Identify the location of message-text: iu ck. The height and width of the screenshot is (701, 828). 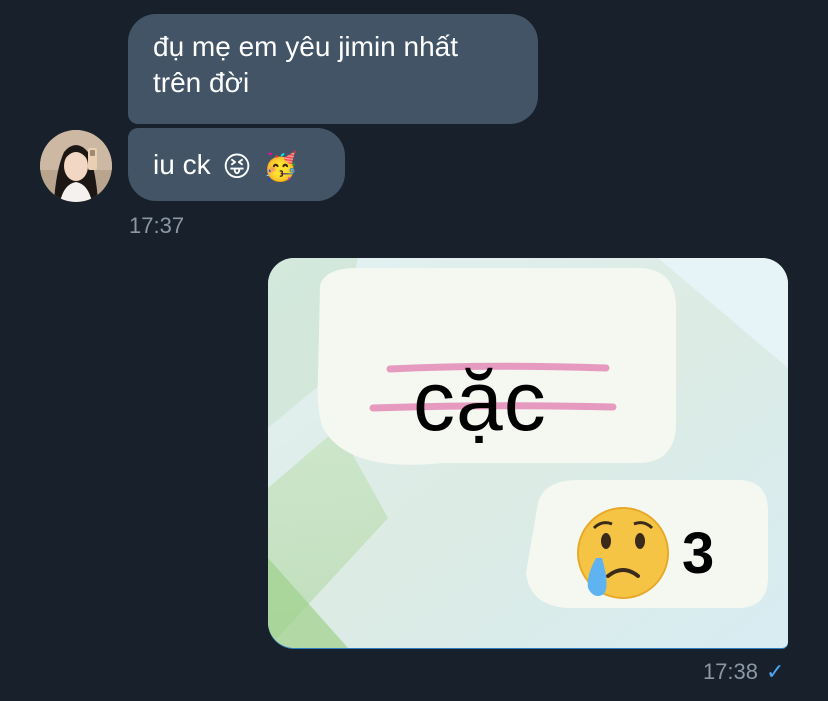
(182, 164).